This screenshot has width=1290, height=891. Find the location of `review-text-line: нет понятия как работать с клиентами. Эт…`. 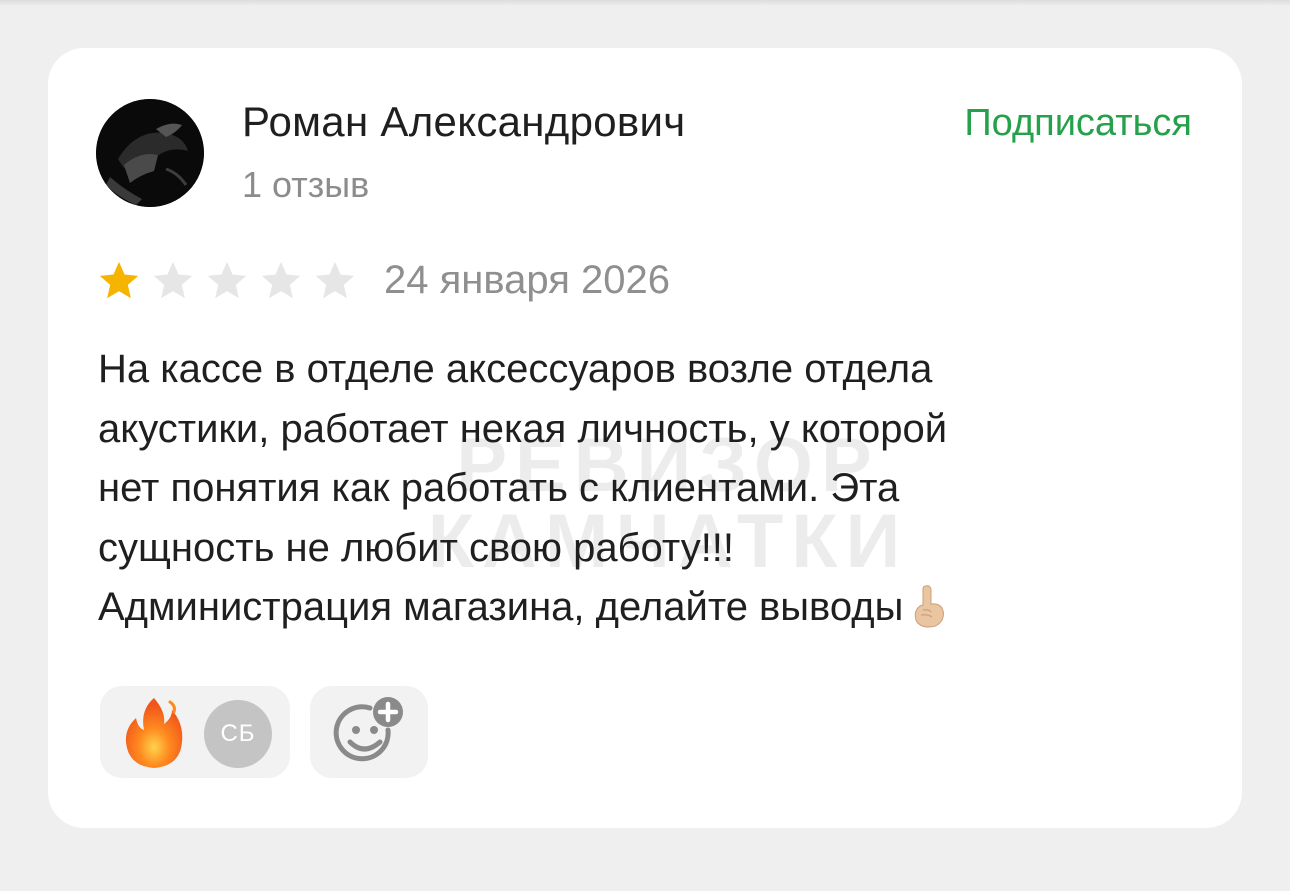

review-text-line: нет понятия как работать с клиентами. Эт… is located at coordinates (499, 488).